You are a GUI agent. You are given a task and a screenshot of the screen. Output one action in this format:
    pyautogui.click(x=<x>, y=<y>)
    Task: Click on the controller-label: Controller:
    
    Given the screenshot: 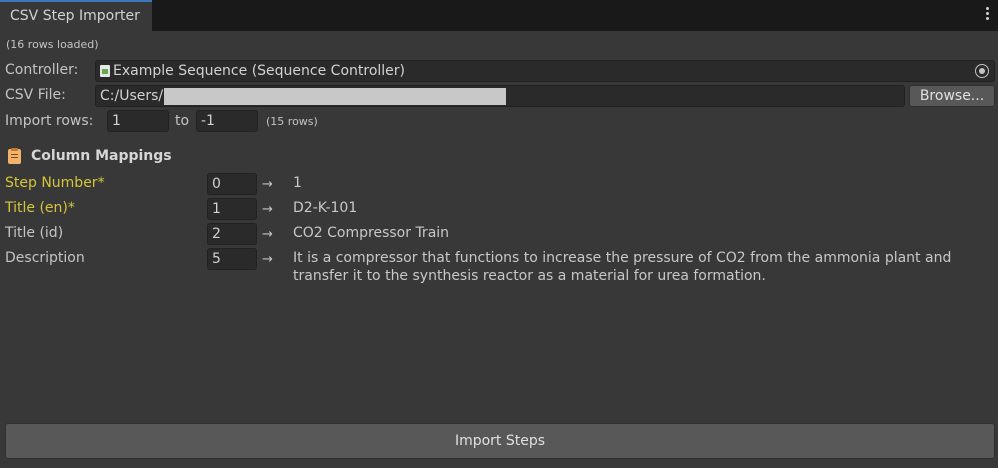 What is the action you would take?
    pyautogui.click(x=42, y=70)
    